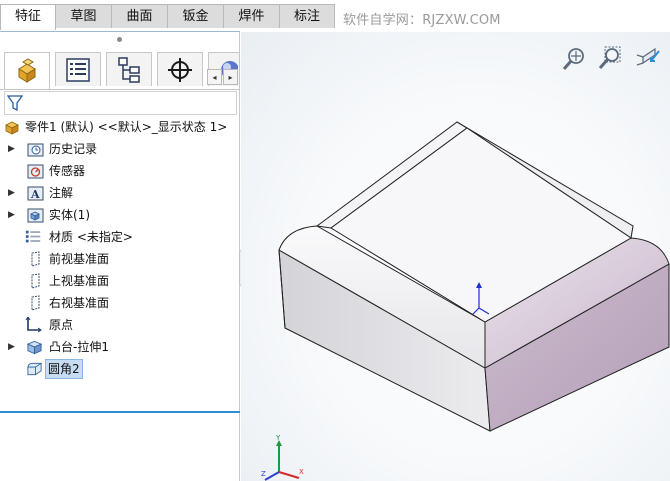 The width and height of the screenshot is (670, 481). I want to click on tree-item-label: 前视基准面, so click(79, 259).